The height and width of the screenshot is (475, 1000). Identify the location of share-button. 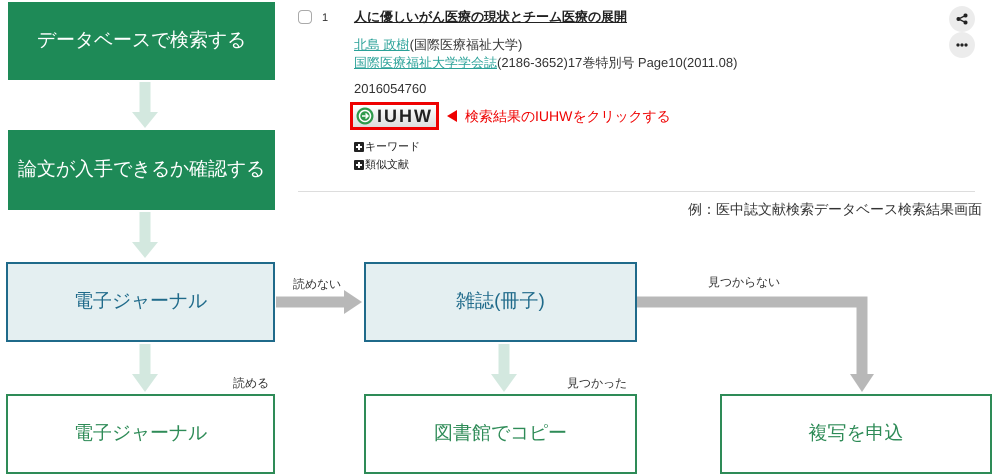
(962, 19).